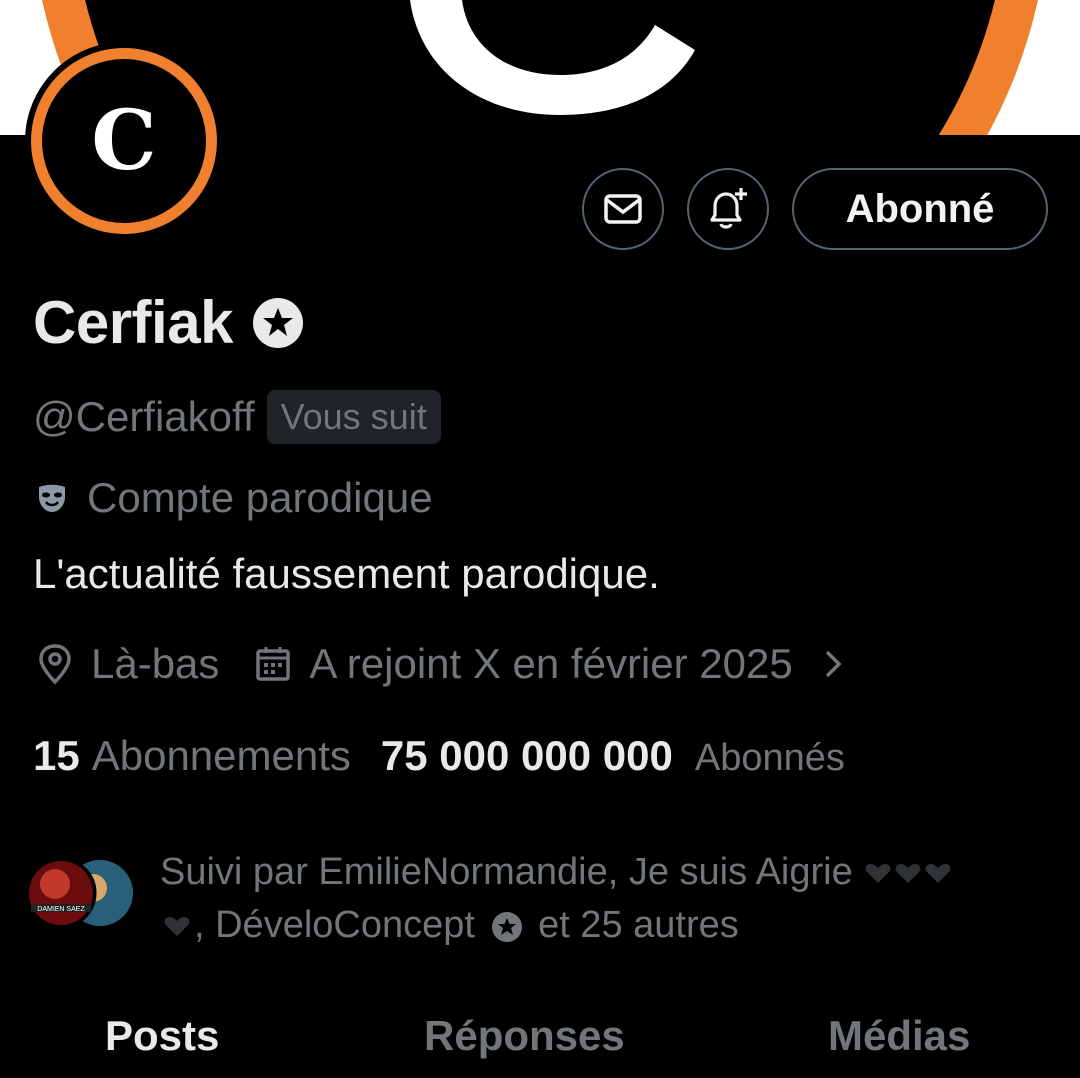 Image resolution: width=1080 pixels, height=1078 pixels. I want to click on follow-stats-row: 15 Abonnements 75 000 000 000 Abonnés, so click(439, 756).